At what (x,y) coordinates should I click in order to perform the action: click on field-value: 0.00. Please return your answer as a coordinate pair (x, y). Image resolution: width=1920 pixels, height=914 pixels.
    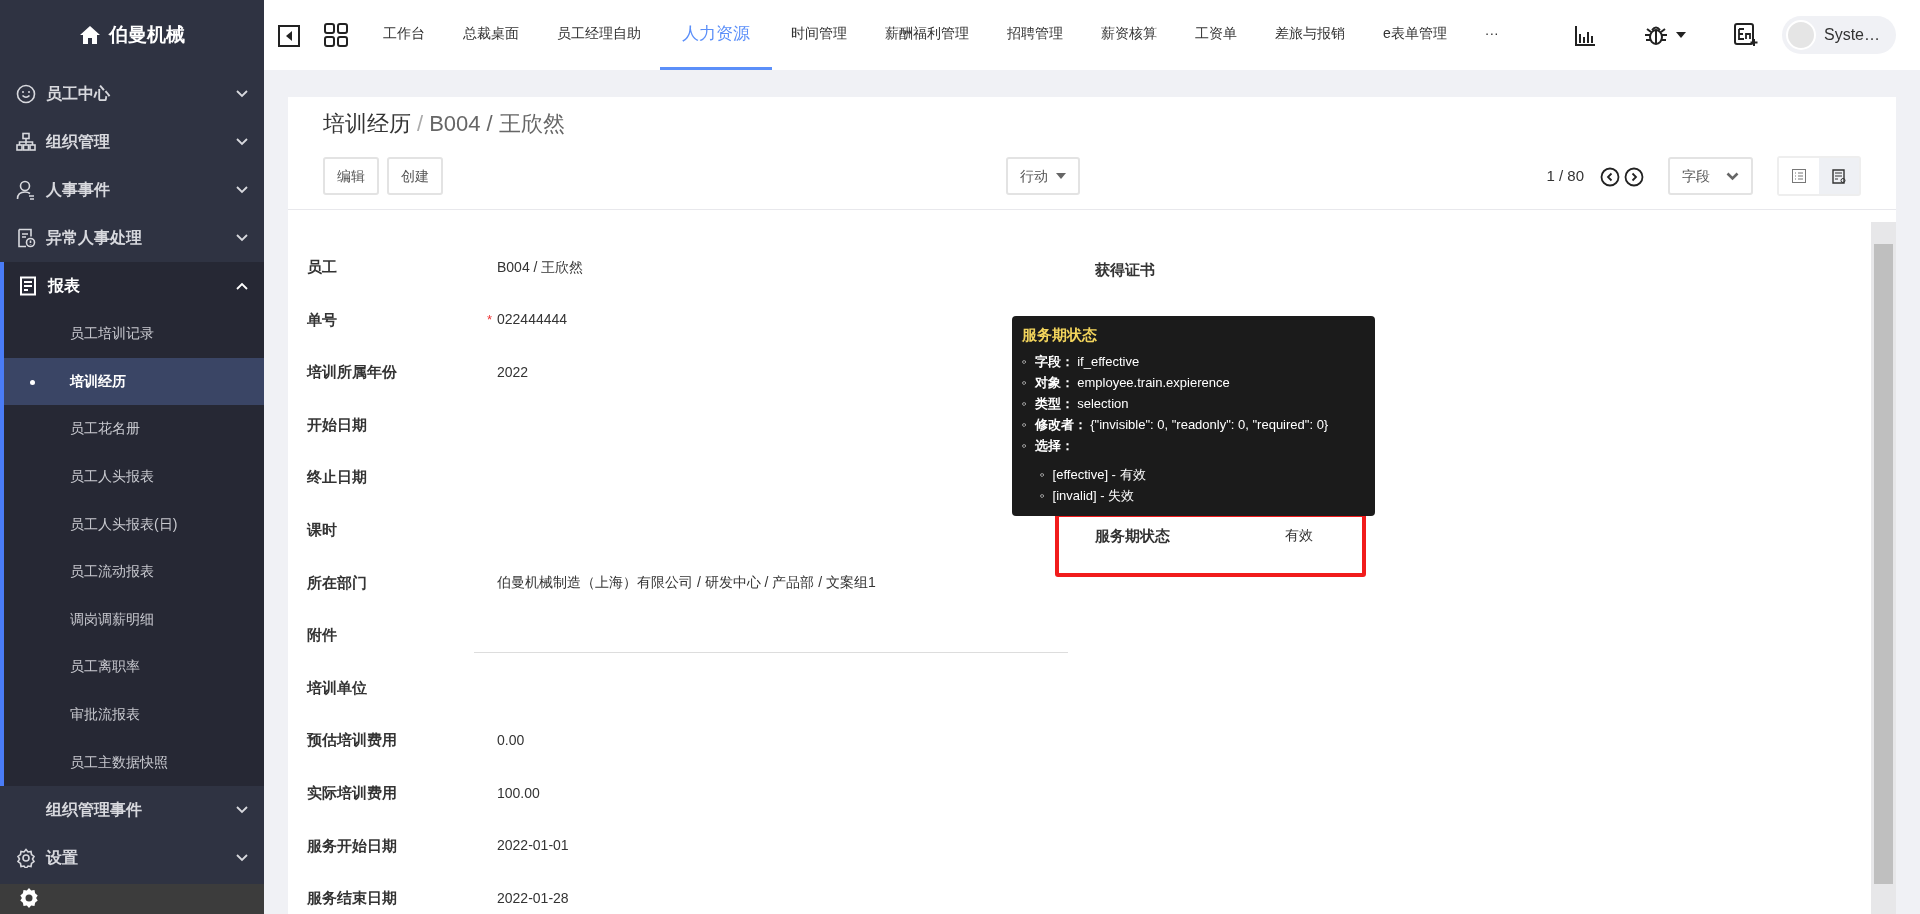
    Looking at the image, I should click on (511, 741).